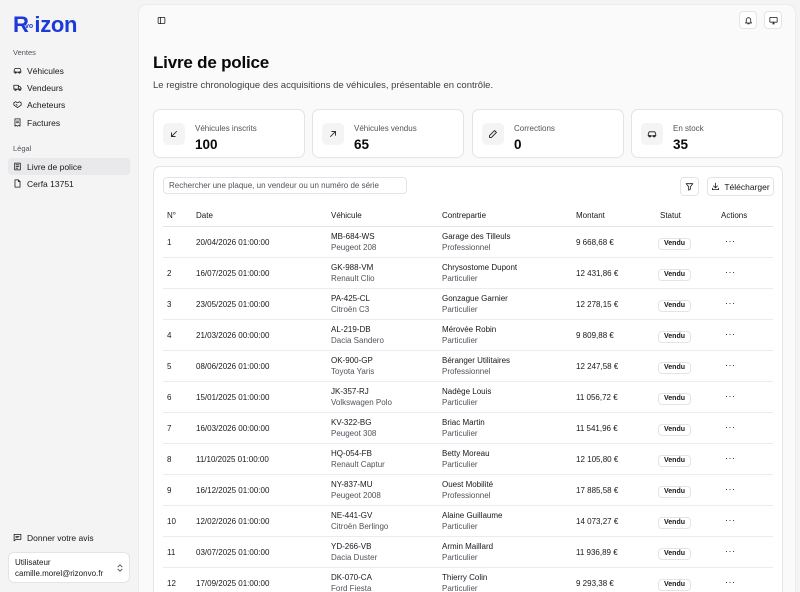  I want to click on row-amount: 11 541,96 €, so click(597, 428).